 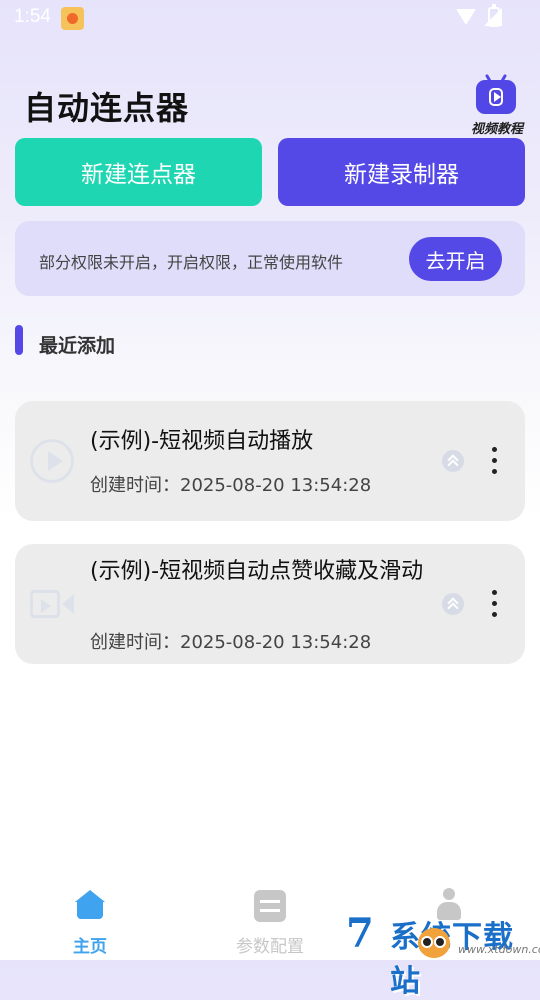 I want to click on weather-notification-icon, so click(x=72, y=18).